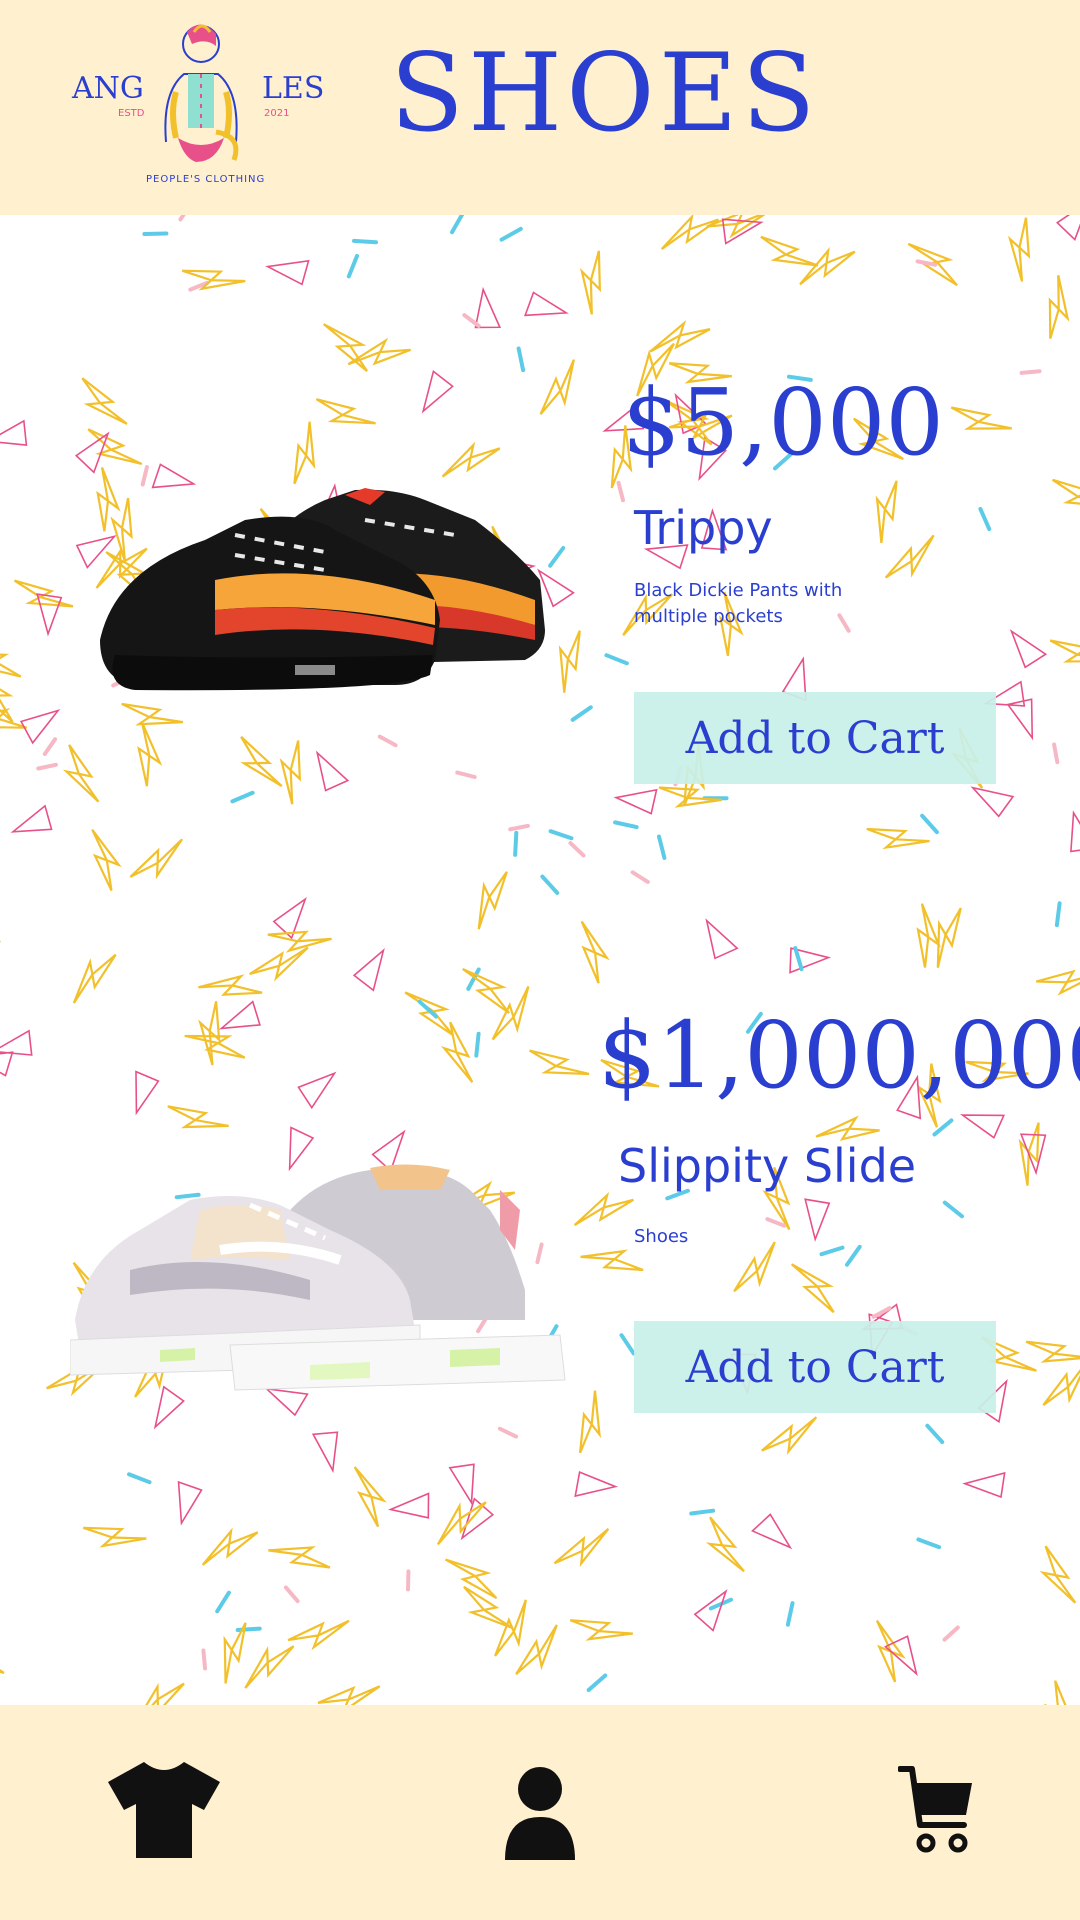 The image size is (1080, 1920). What do you see at coordinates (325, 582) in the screenshot?
I see `product-image-sneaker-black-orange` at bounding box center [325, 582].